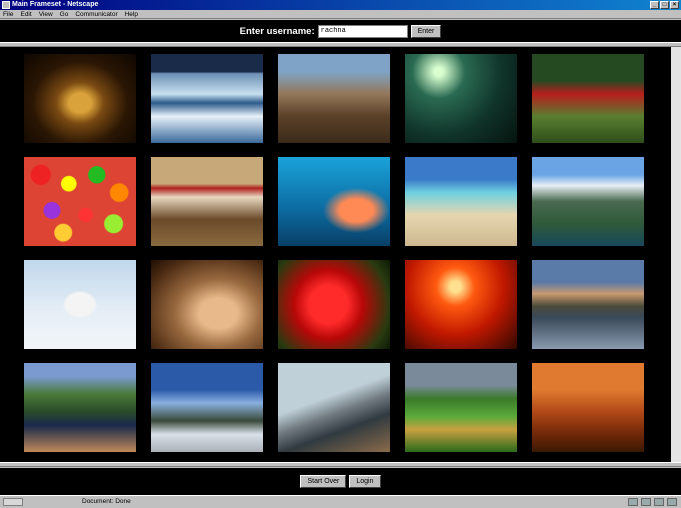 Image resolution: width=681 pixels, height=508 pixels. Describe the element at coordinates (64, 14) in the screenshot. I see `menu-go: Go` at that location.